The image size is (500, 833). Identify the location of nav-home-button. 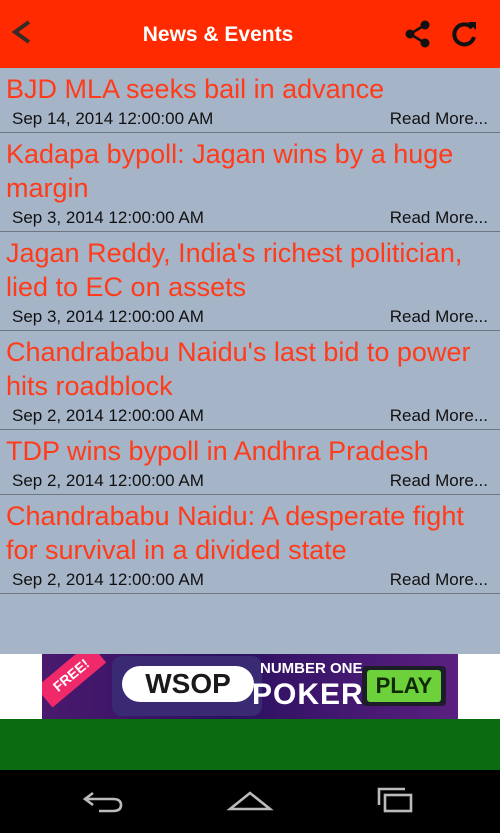
(250, 802).